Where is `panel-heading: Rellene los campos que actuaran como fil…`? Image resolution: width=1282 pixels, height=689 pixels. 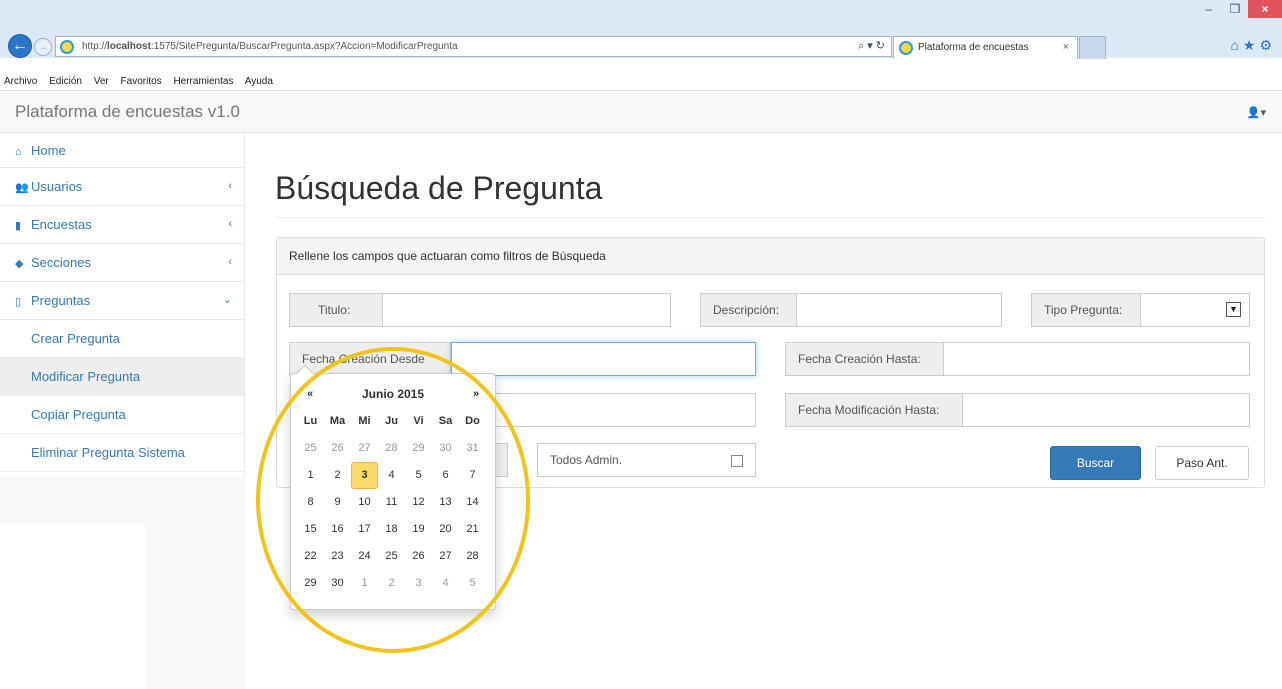
panel-heading: Rellene los campos que actuaran como fil… is located at coordinates (770, 256).